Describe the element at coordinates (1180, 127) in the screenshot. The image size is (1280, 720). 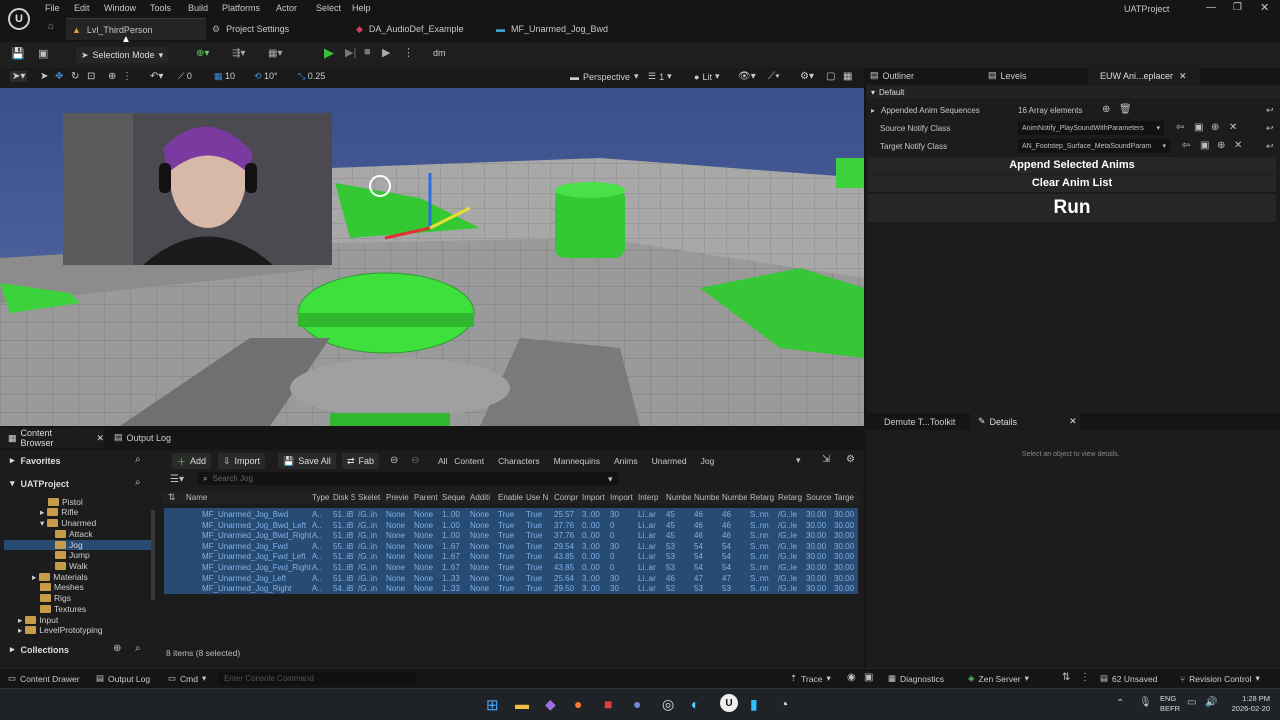
I see `use-selected-icon: ⇦` at that location.